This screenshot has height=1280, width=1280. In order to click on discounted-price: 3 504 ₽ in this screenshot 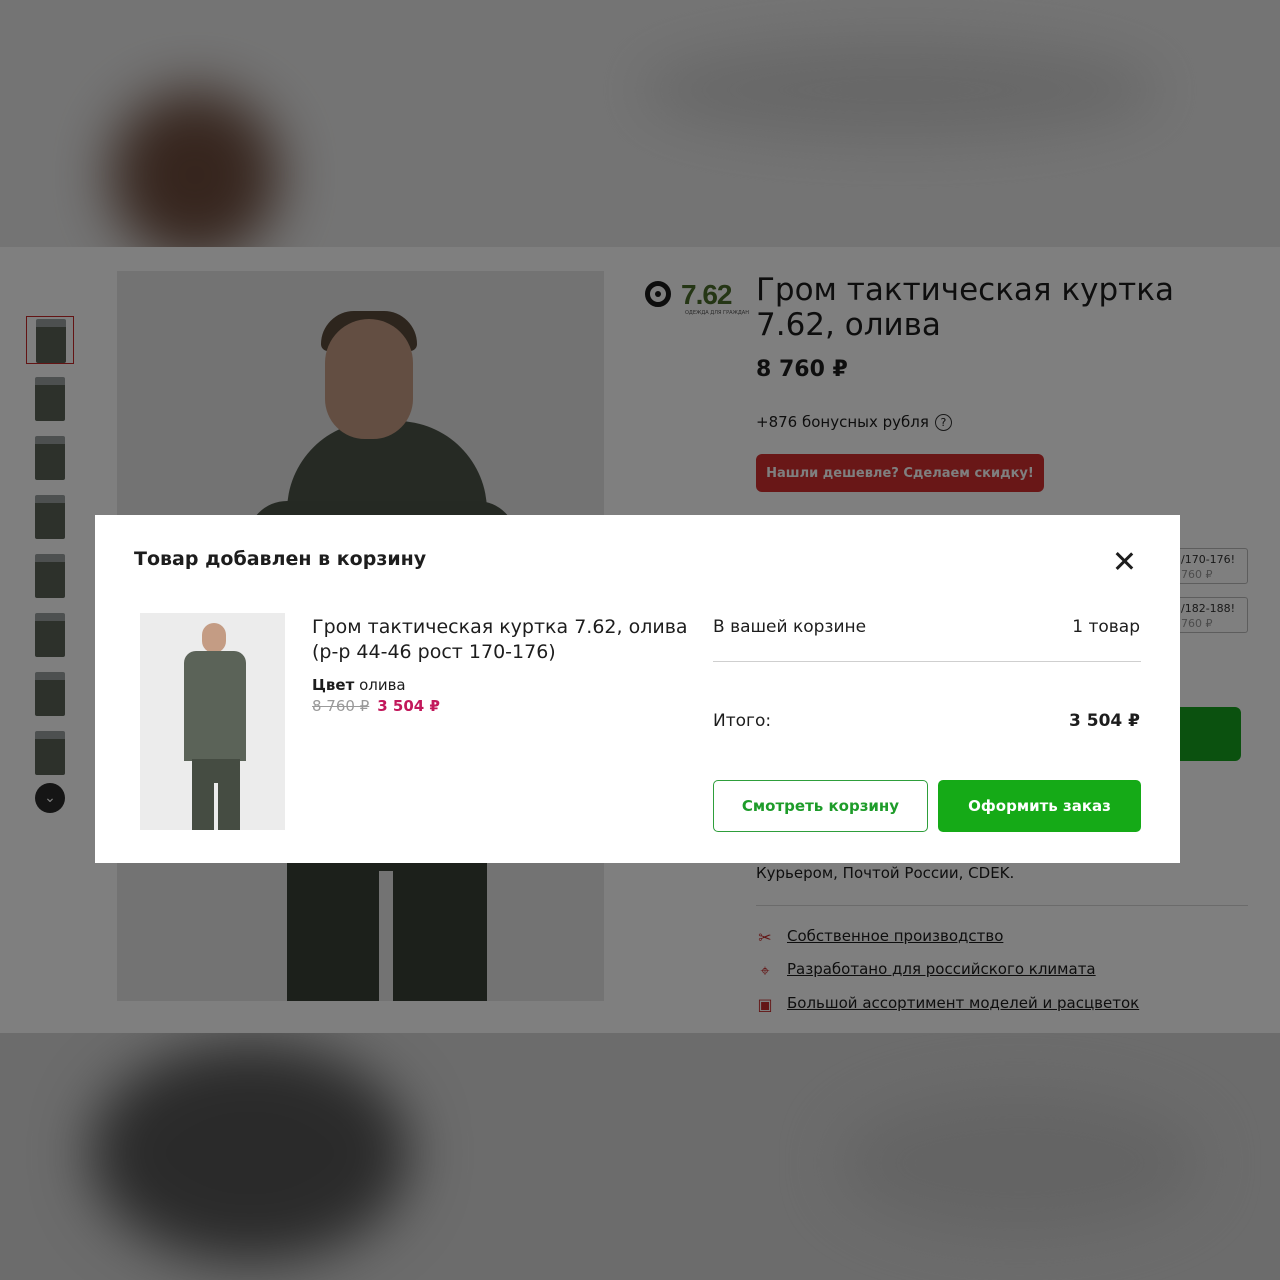, I will do `click(408, 706)`.